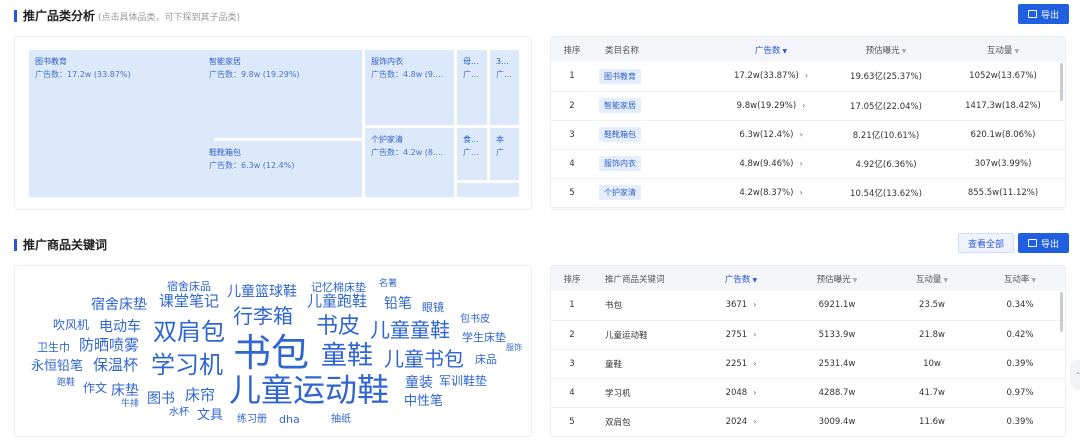 This screenshot has height=441, width=1080. Describe the element at coordinates (179, 413) in the screenshot. I see `word-cloud-word: 水杯` at that location.